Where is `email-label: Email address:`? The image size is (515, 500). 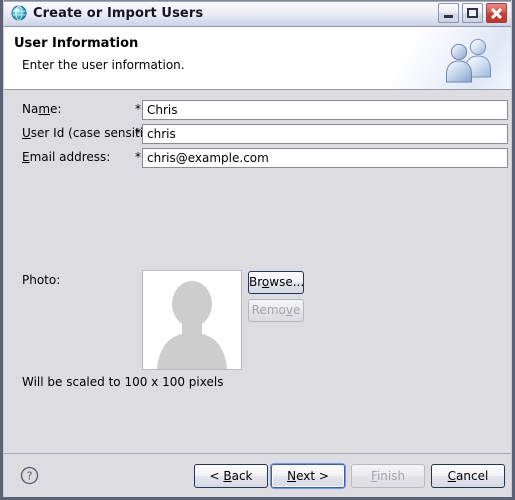 email-label: Email address: is located at coordinates (66, 157).